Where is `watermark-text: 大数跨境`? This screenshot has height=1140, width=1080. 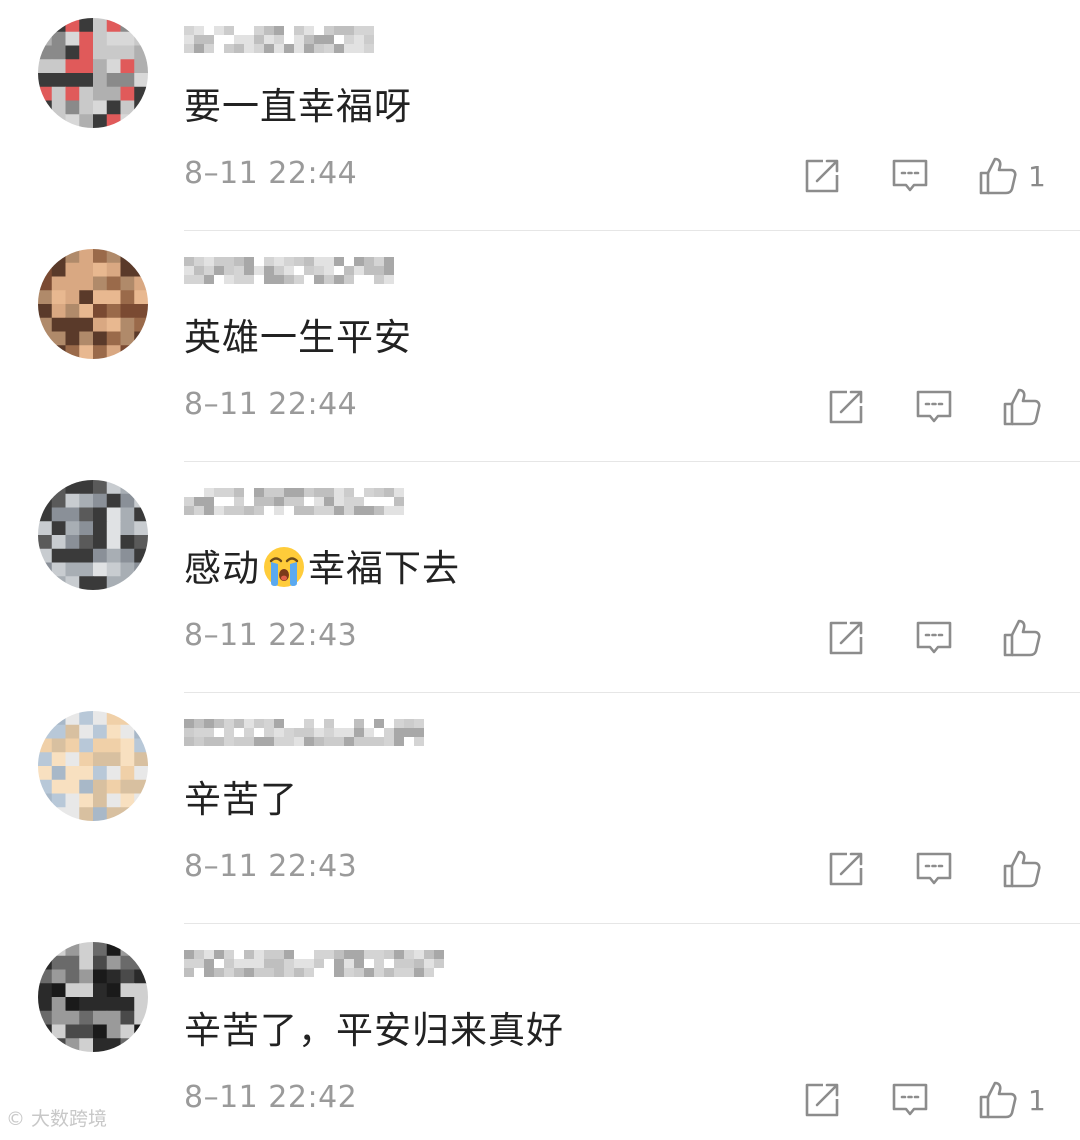
watermark-text: 大数跨境 is located at coordinates (69, 1119).